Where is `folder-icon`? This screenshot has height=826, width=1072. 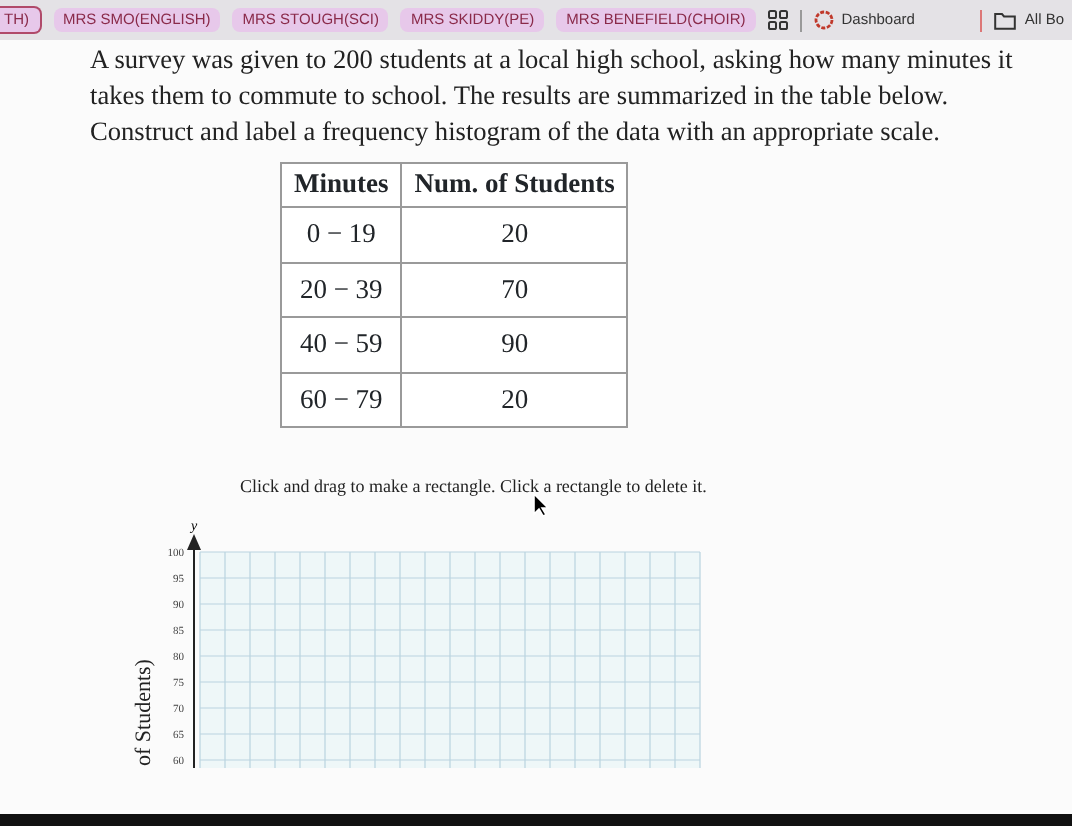
folder-icon is located at coordinates (1005, 20).